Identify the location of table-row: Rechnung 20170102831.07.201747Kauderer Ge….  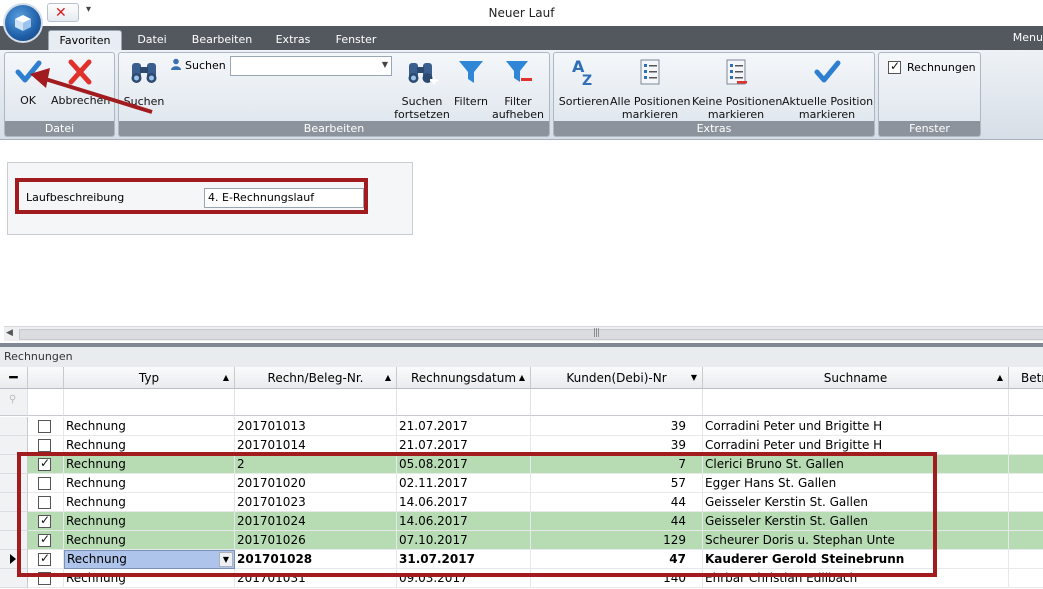
(521, 559).